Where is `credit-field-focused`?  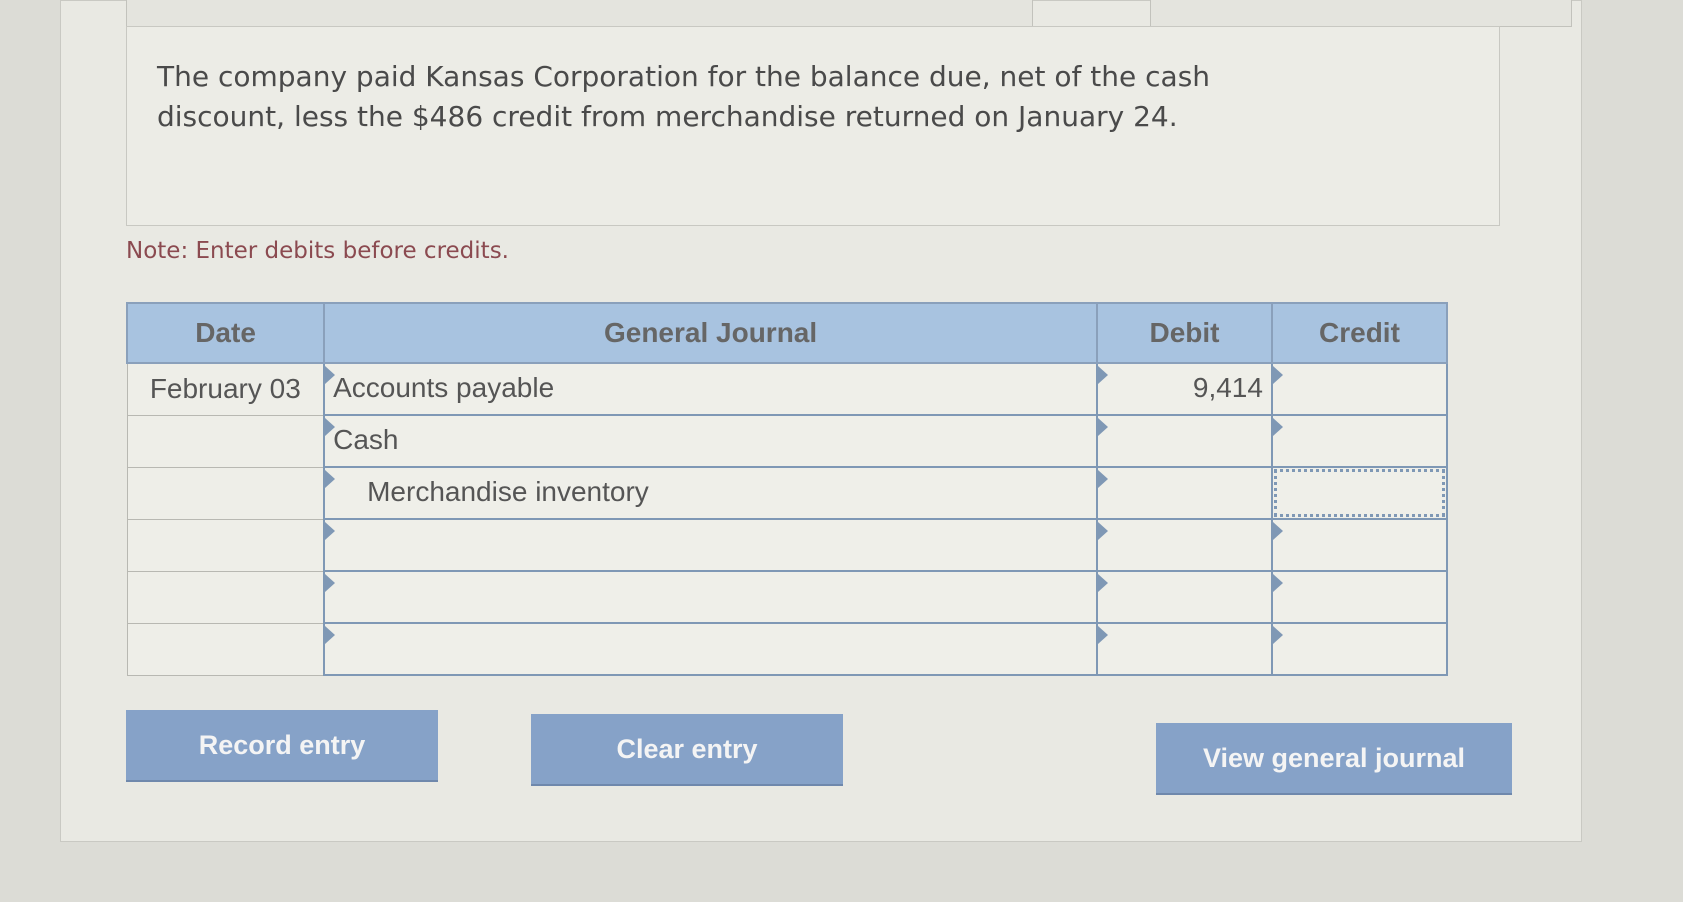 credit-field-focused is located at coordinates (1359, 493).